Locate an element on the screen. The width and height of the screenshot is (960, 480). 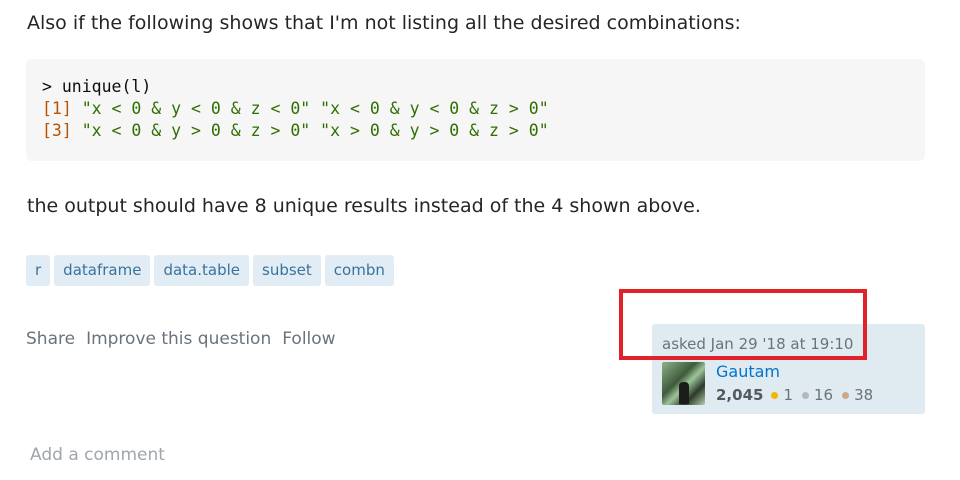
code-string: "x > 0 & y > 0 & z > 0" is located at coordinates (434, 130).